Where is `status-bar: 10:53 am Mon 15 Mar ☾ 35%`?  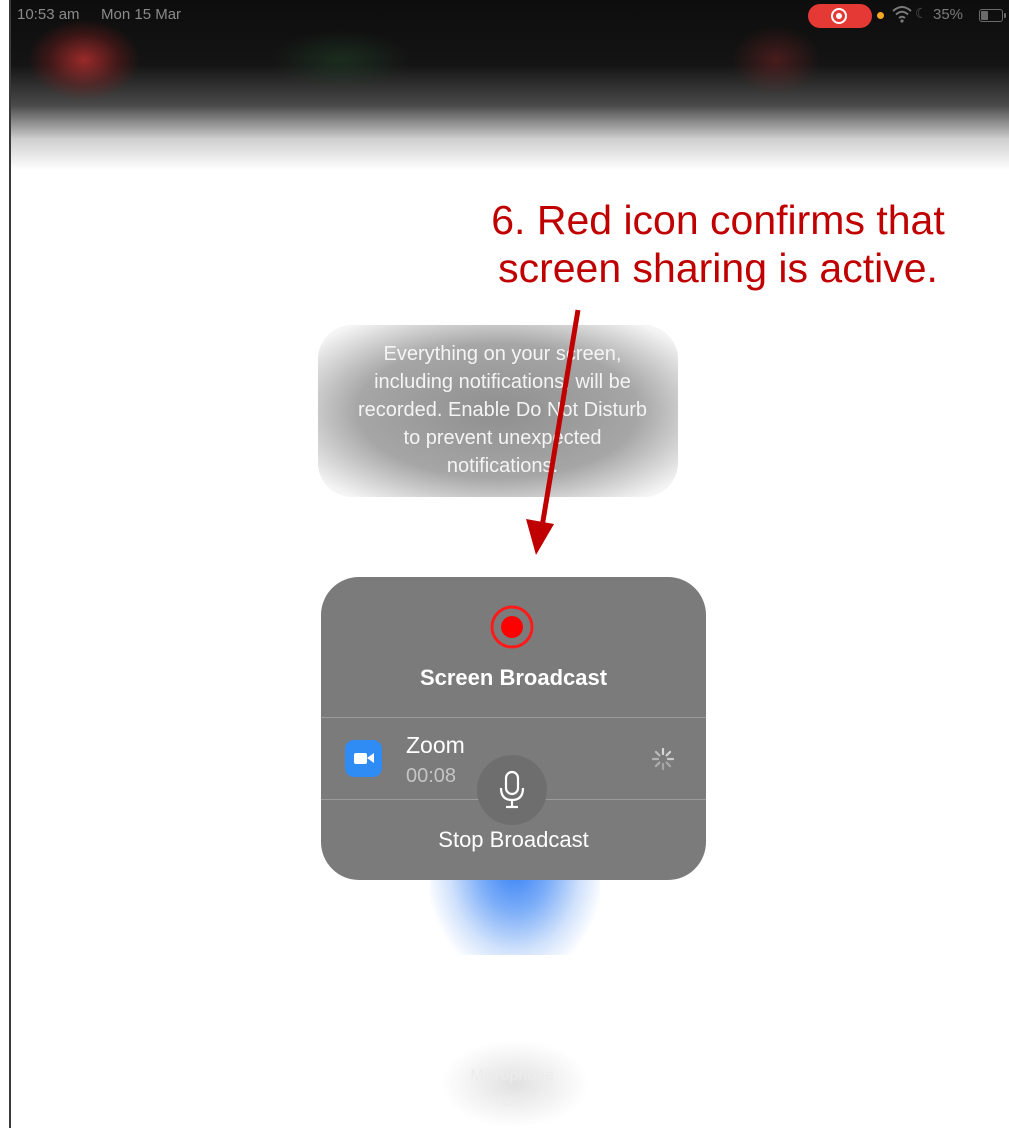 status-bar: 10:53 am Mon 15 Mar ☾ 35% is located at coordinates (510, 15).